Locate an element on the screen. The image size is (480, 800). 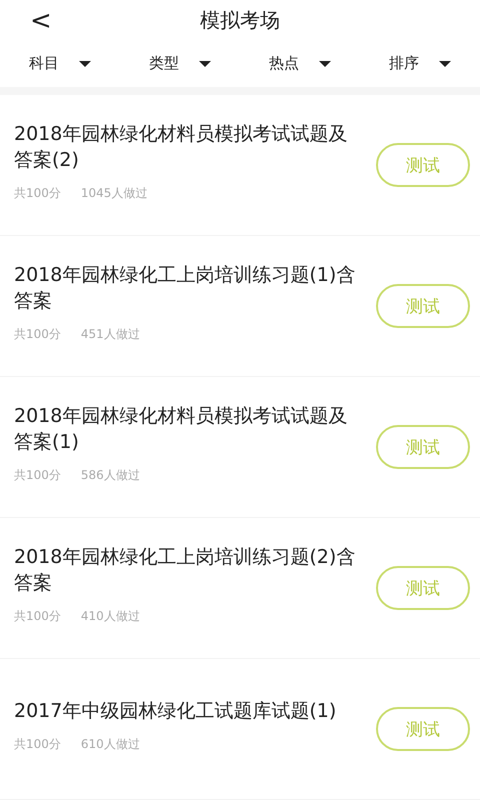
filter-dropdown: 热点 is located at coordinates (300, 64).